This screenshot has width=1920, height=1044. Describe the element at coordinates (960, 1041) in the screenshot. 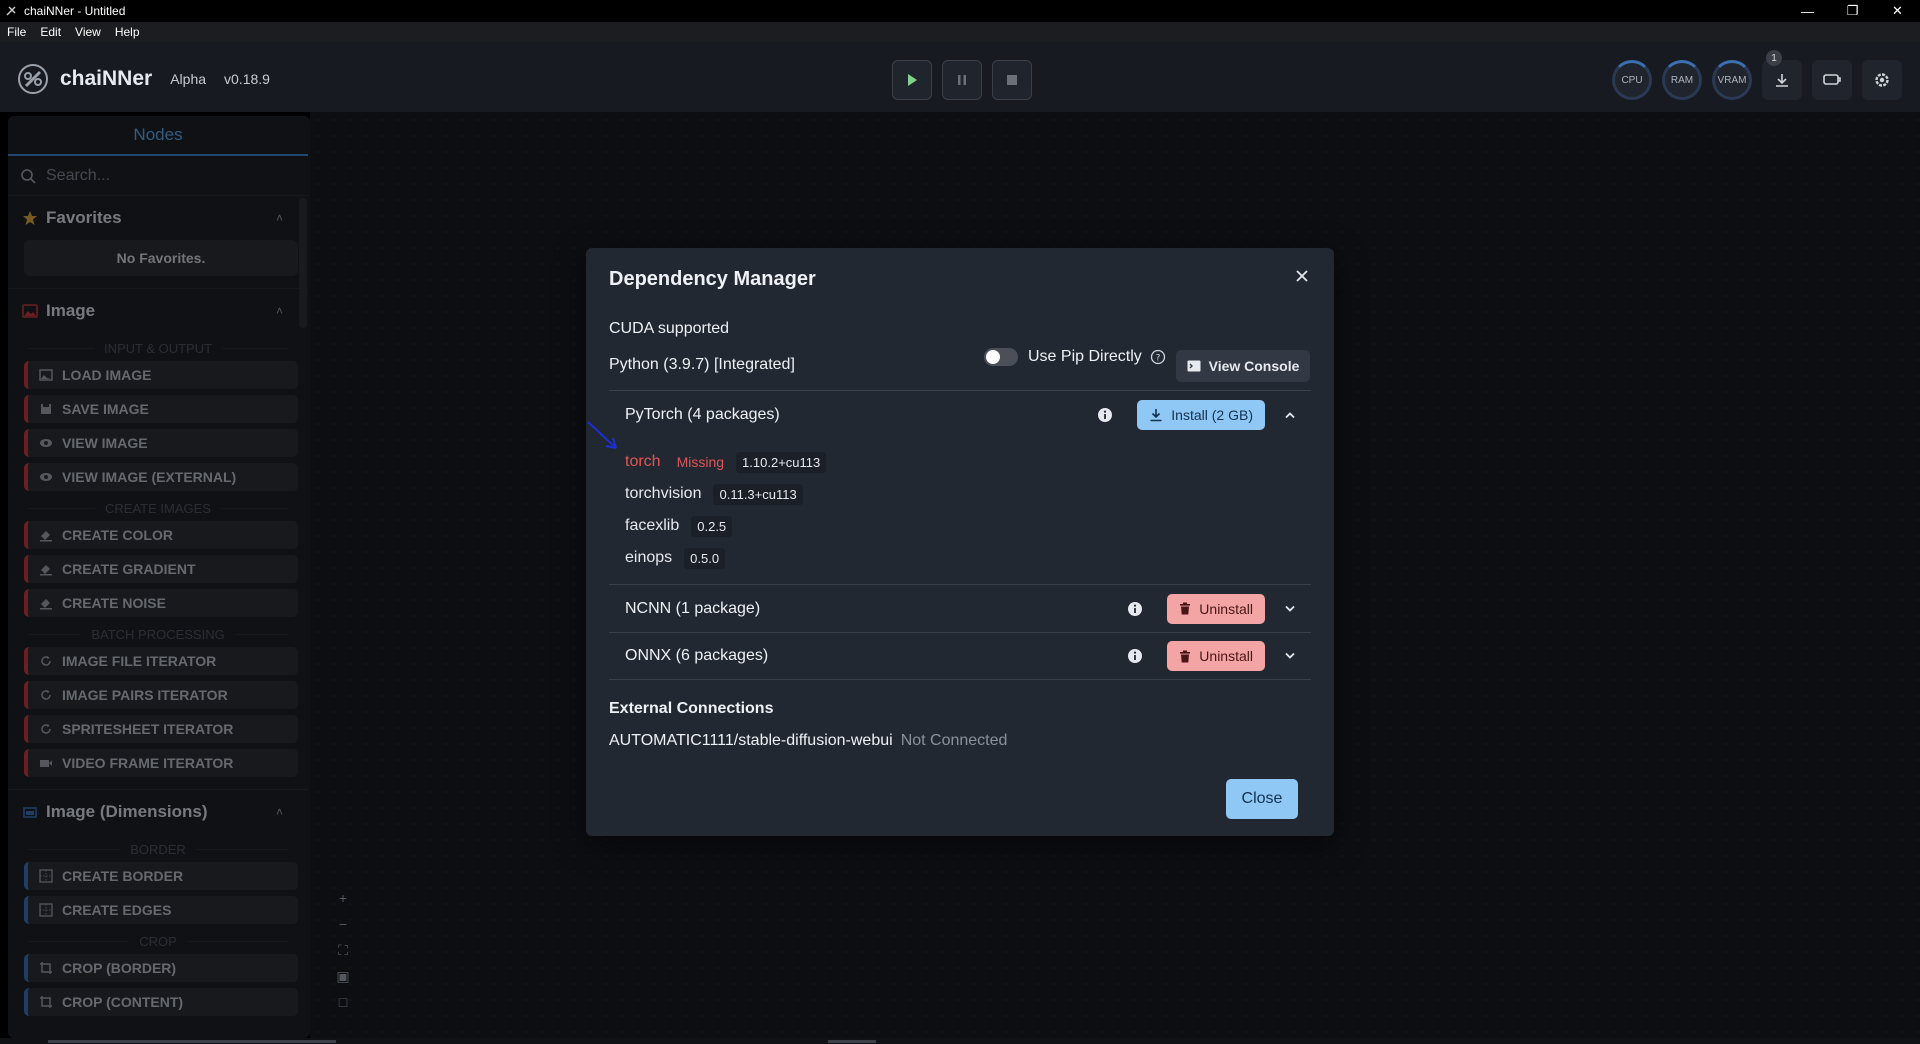

I see `horizontal-scrollbar` at that location.